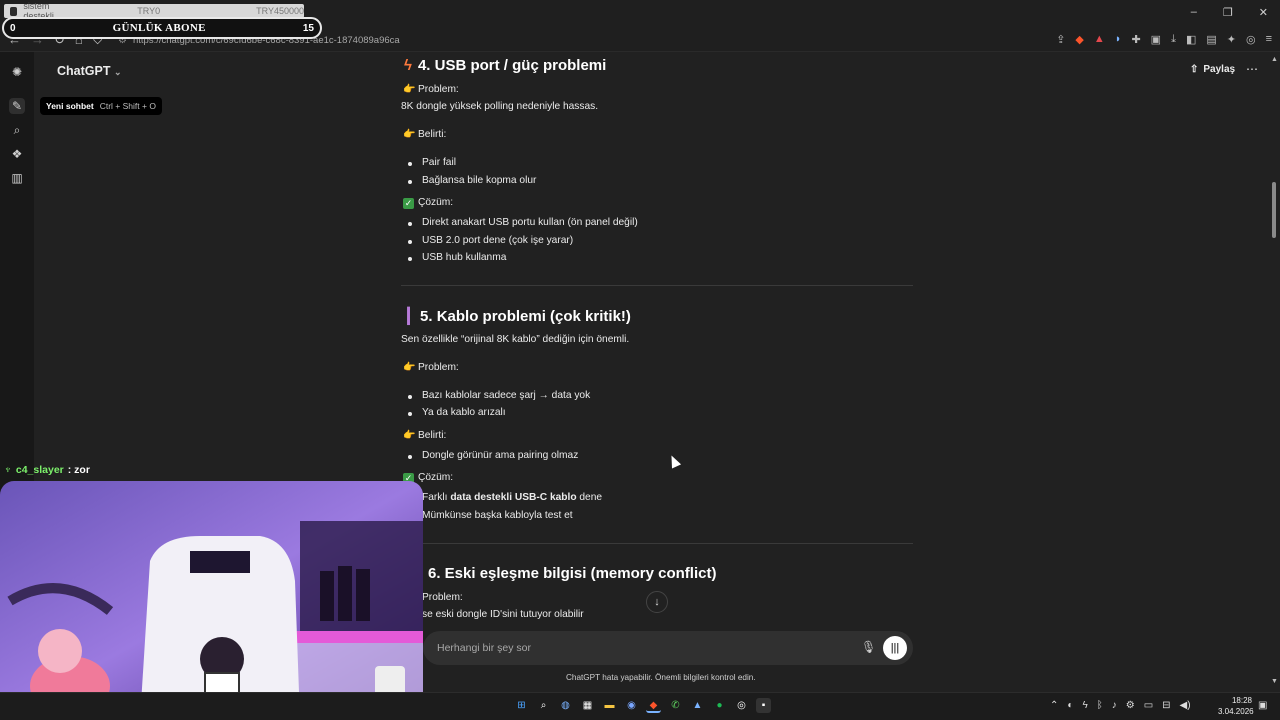 This screenshot has width=1280, height=720. Describe the element at coordinates (495, 395) in the screenshot. I see `list-item: Bazı kablolar sadece şarj → data yok` at that location.